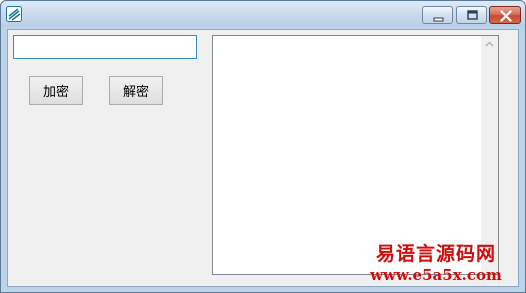 The width and height of the screenshot is (526, 293). I want to click on scroll-up-arrow-icon, so click(489, 44).